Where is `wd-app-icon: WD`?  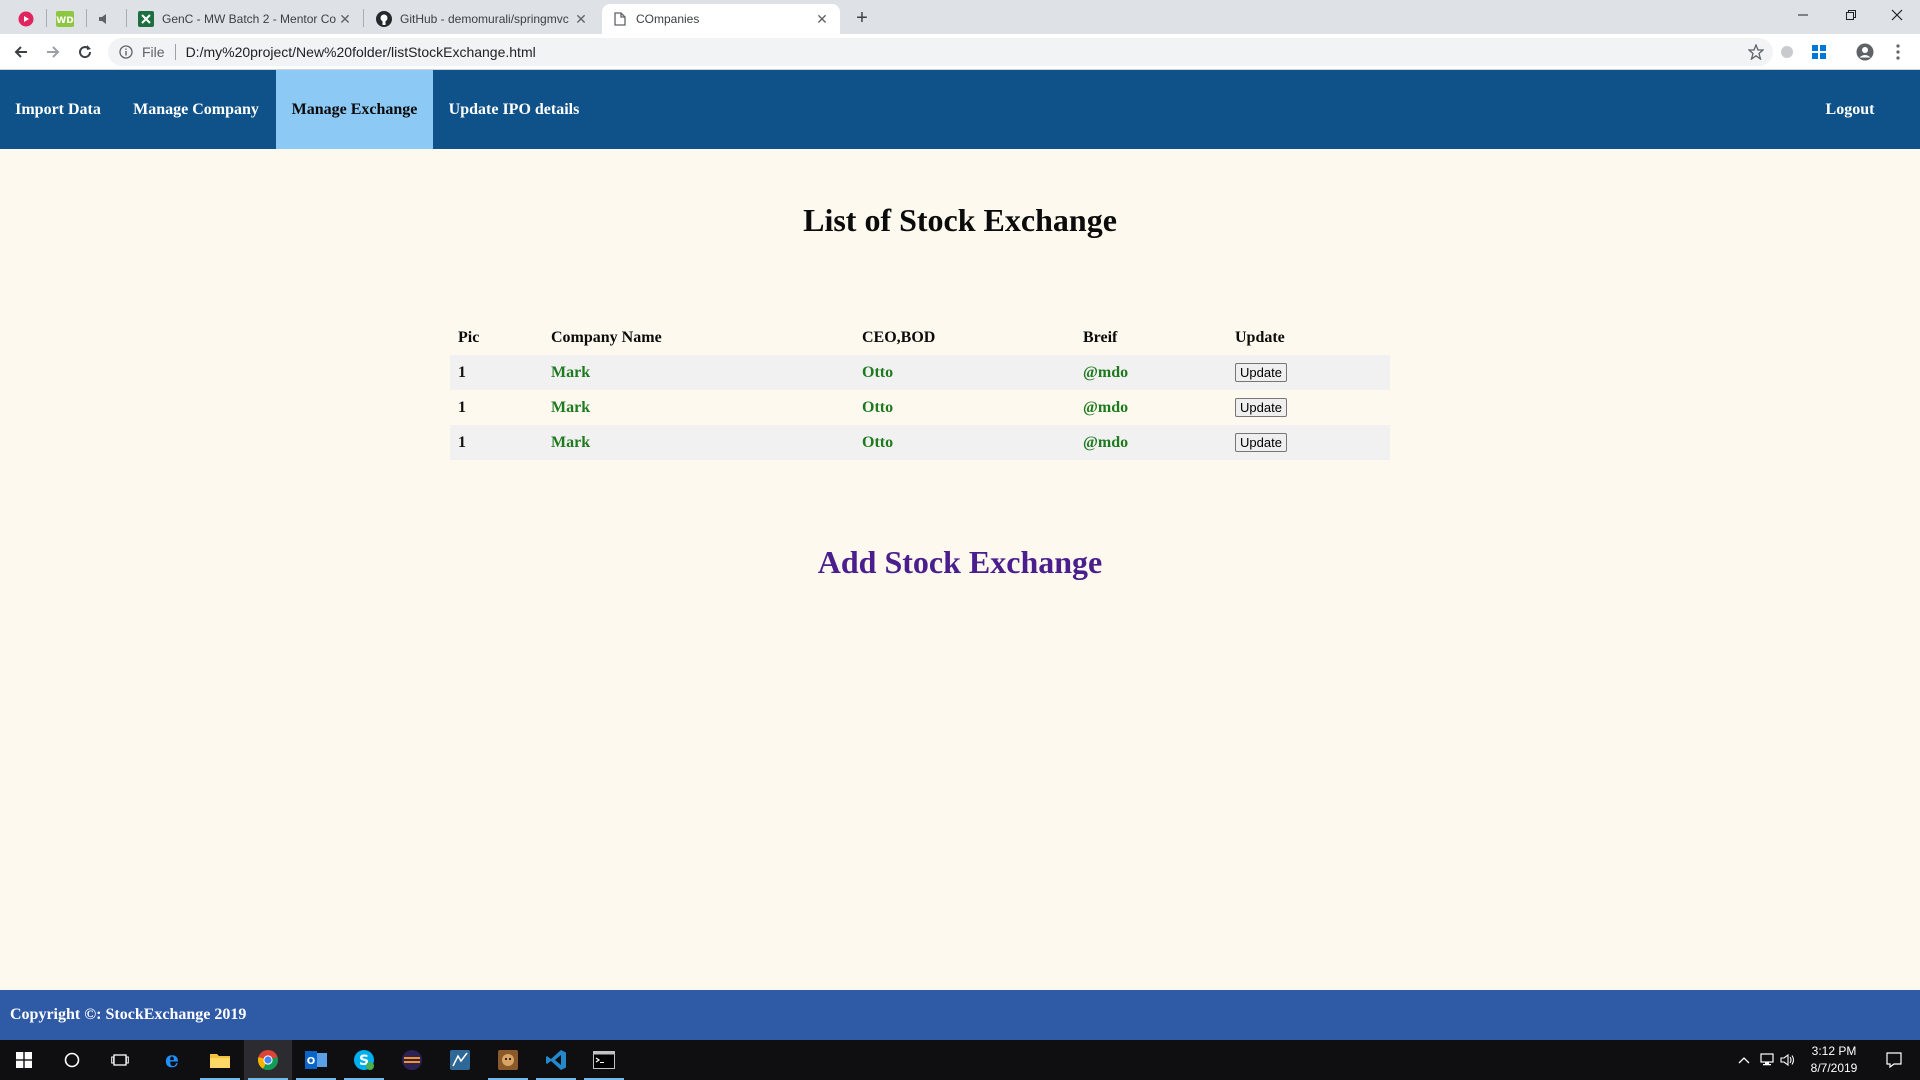 wd-app-icon: WD is located at coordinates (65, 19).